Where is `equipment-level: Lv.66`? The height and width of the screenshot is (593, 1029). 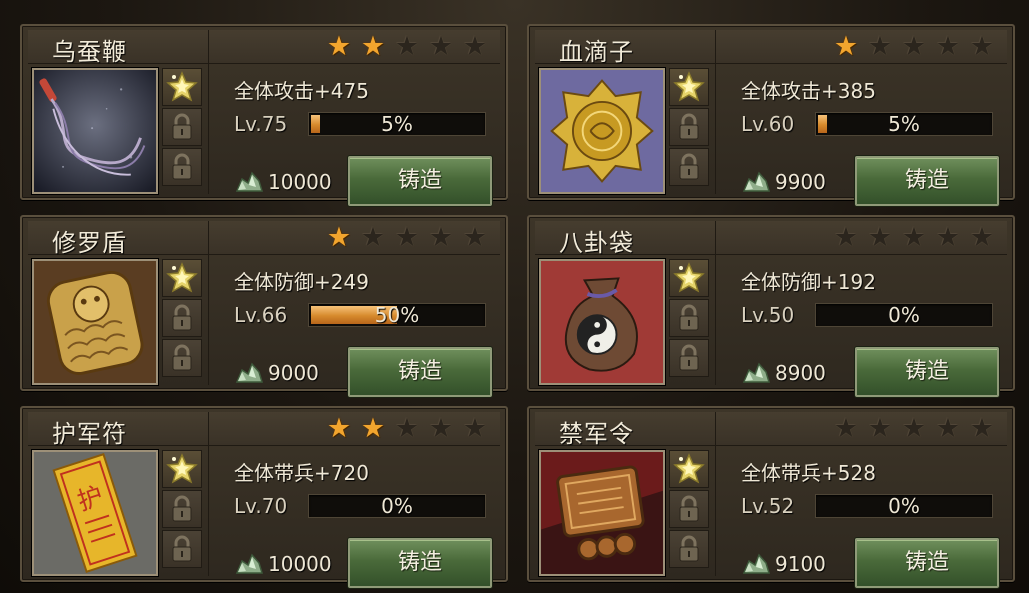 equipment-level: Lv.66 is located at coordinates (261, 315).